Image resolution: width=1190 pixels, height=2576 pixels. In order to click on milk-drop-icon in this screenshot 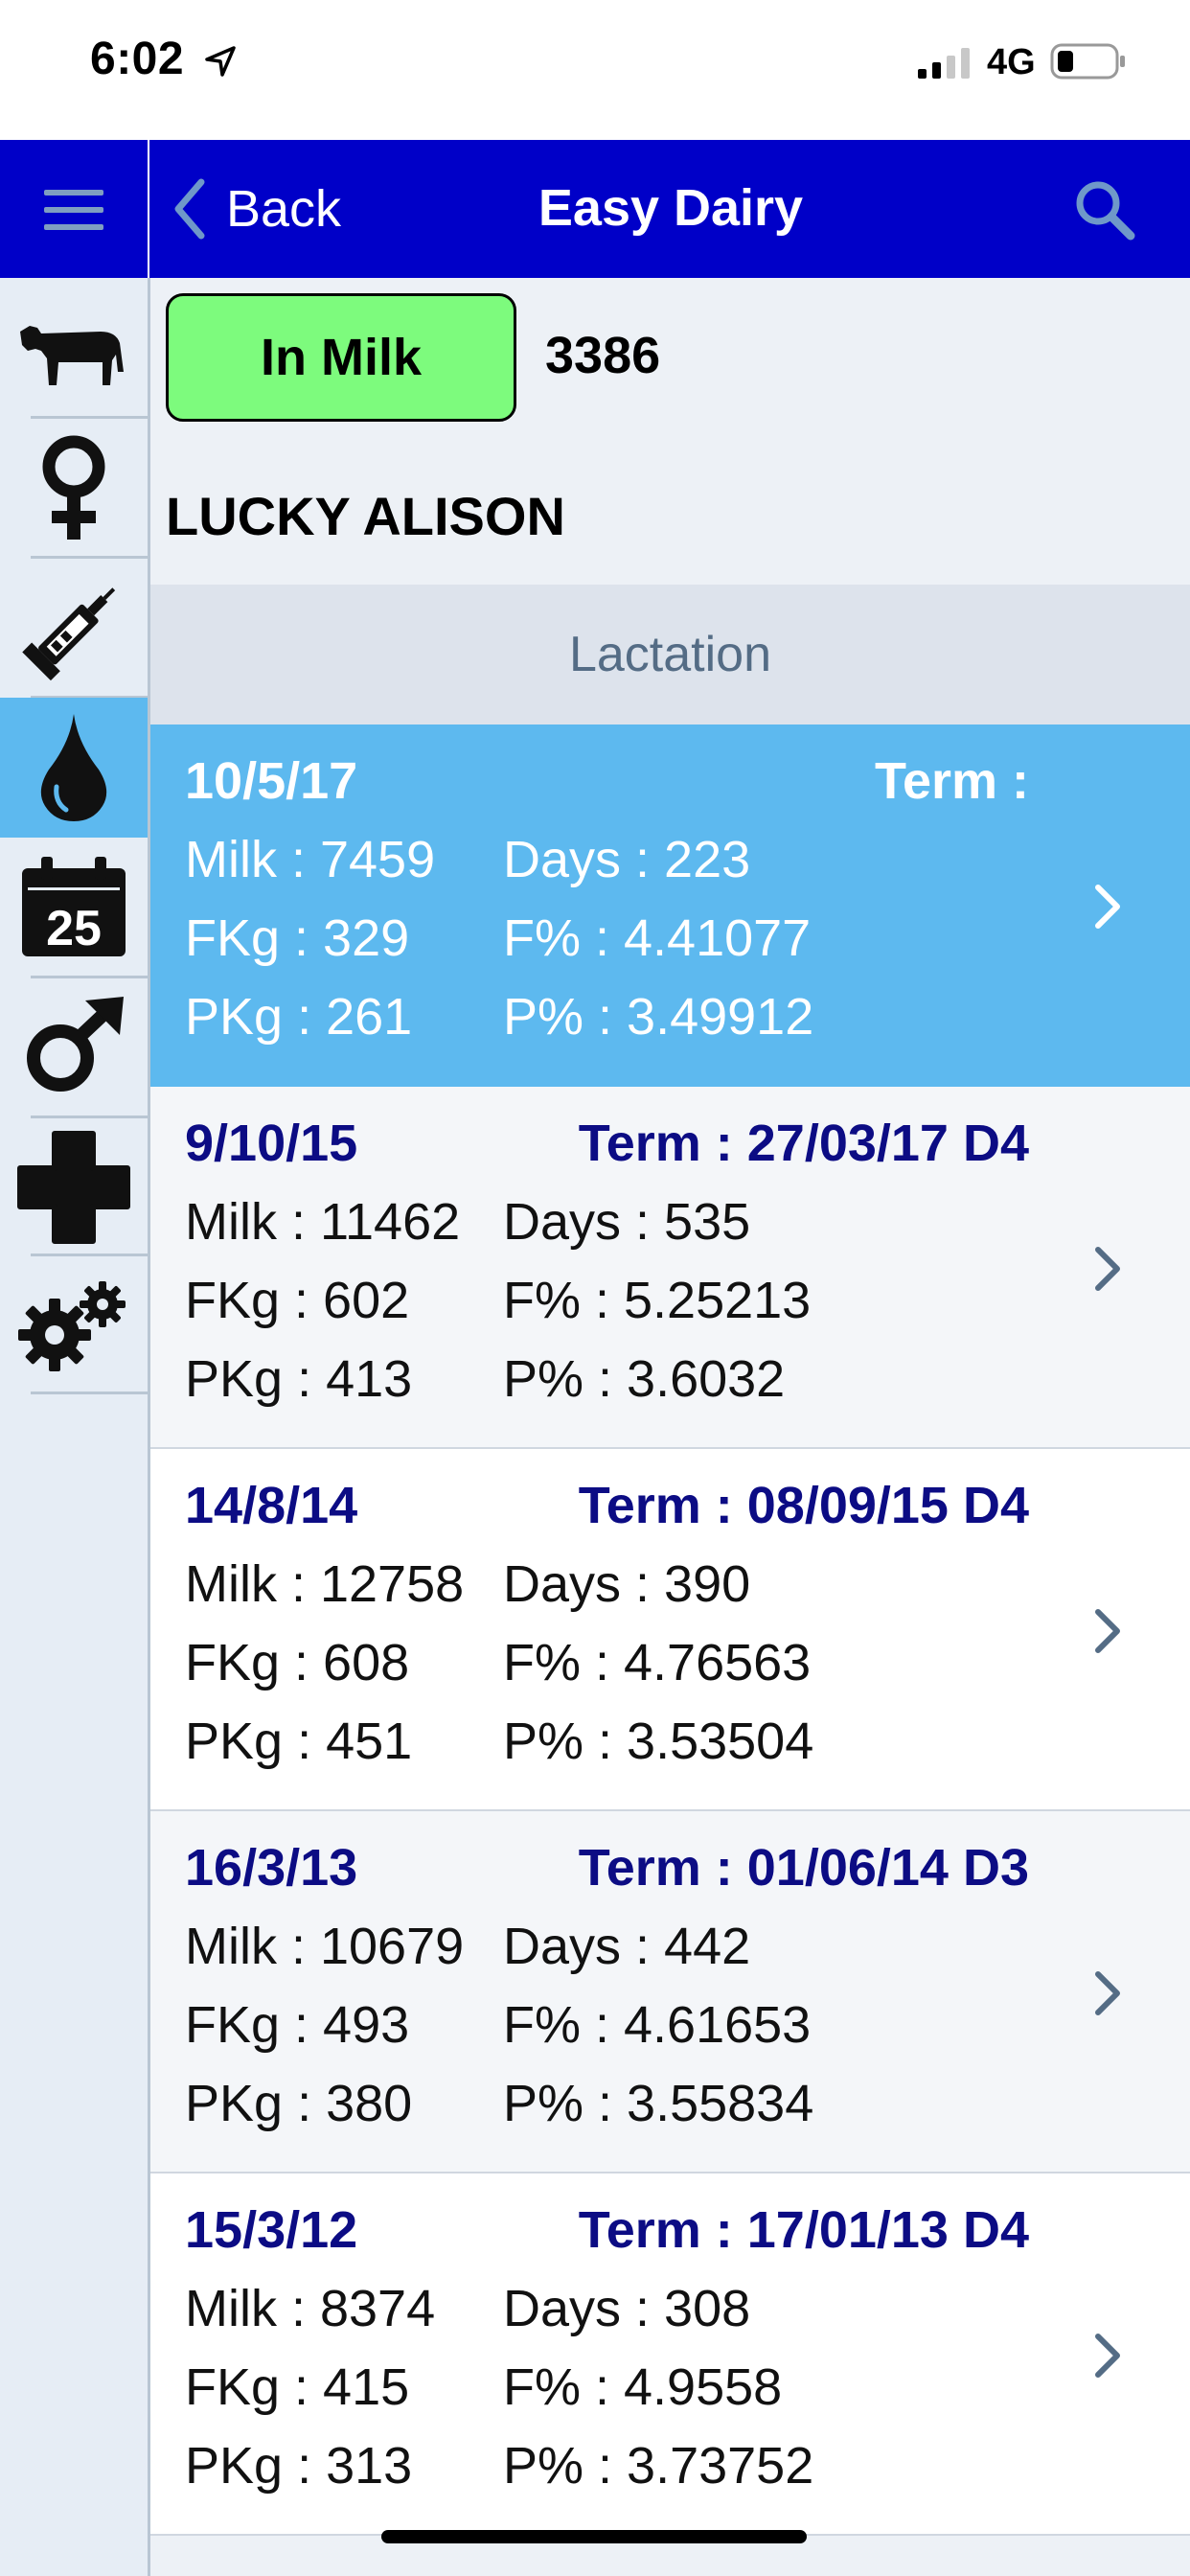, I will do `click(74, 767)`.